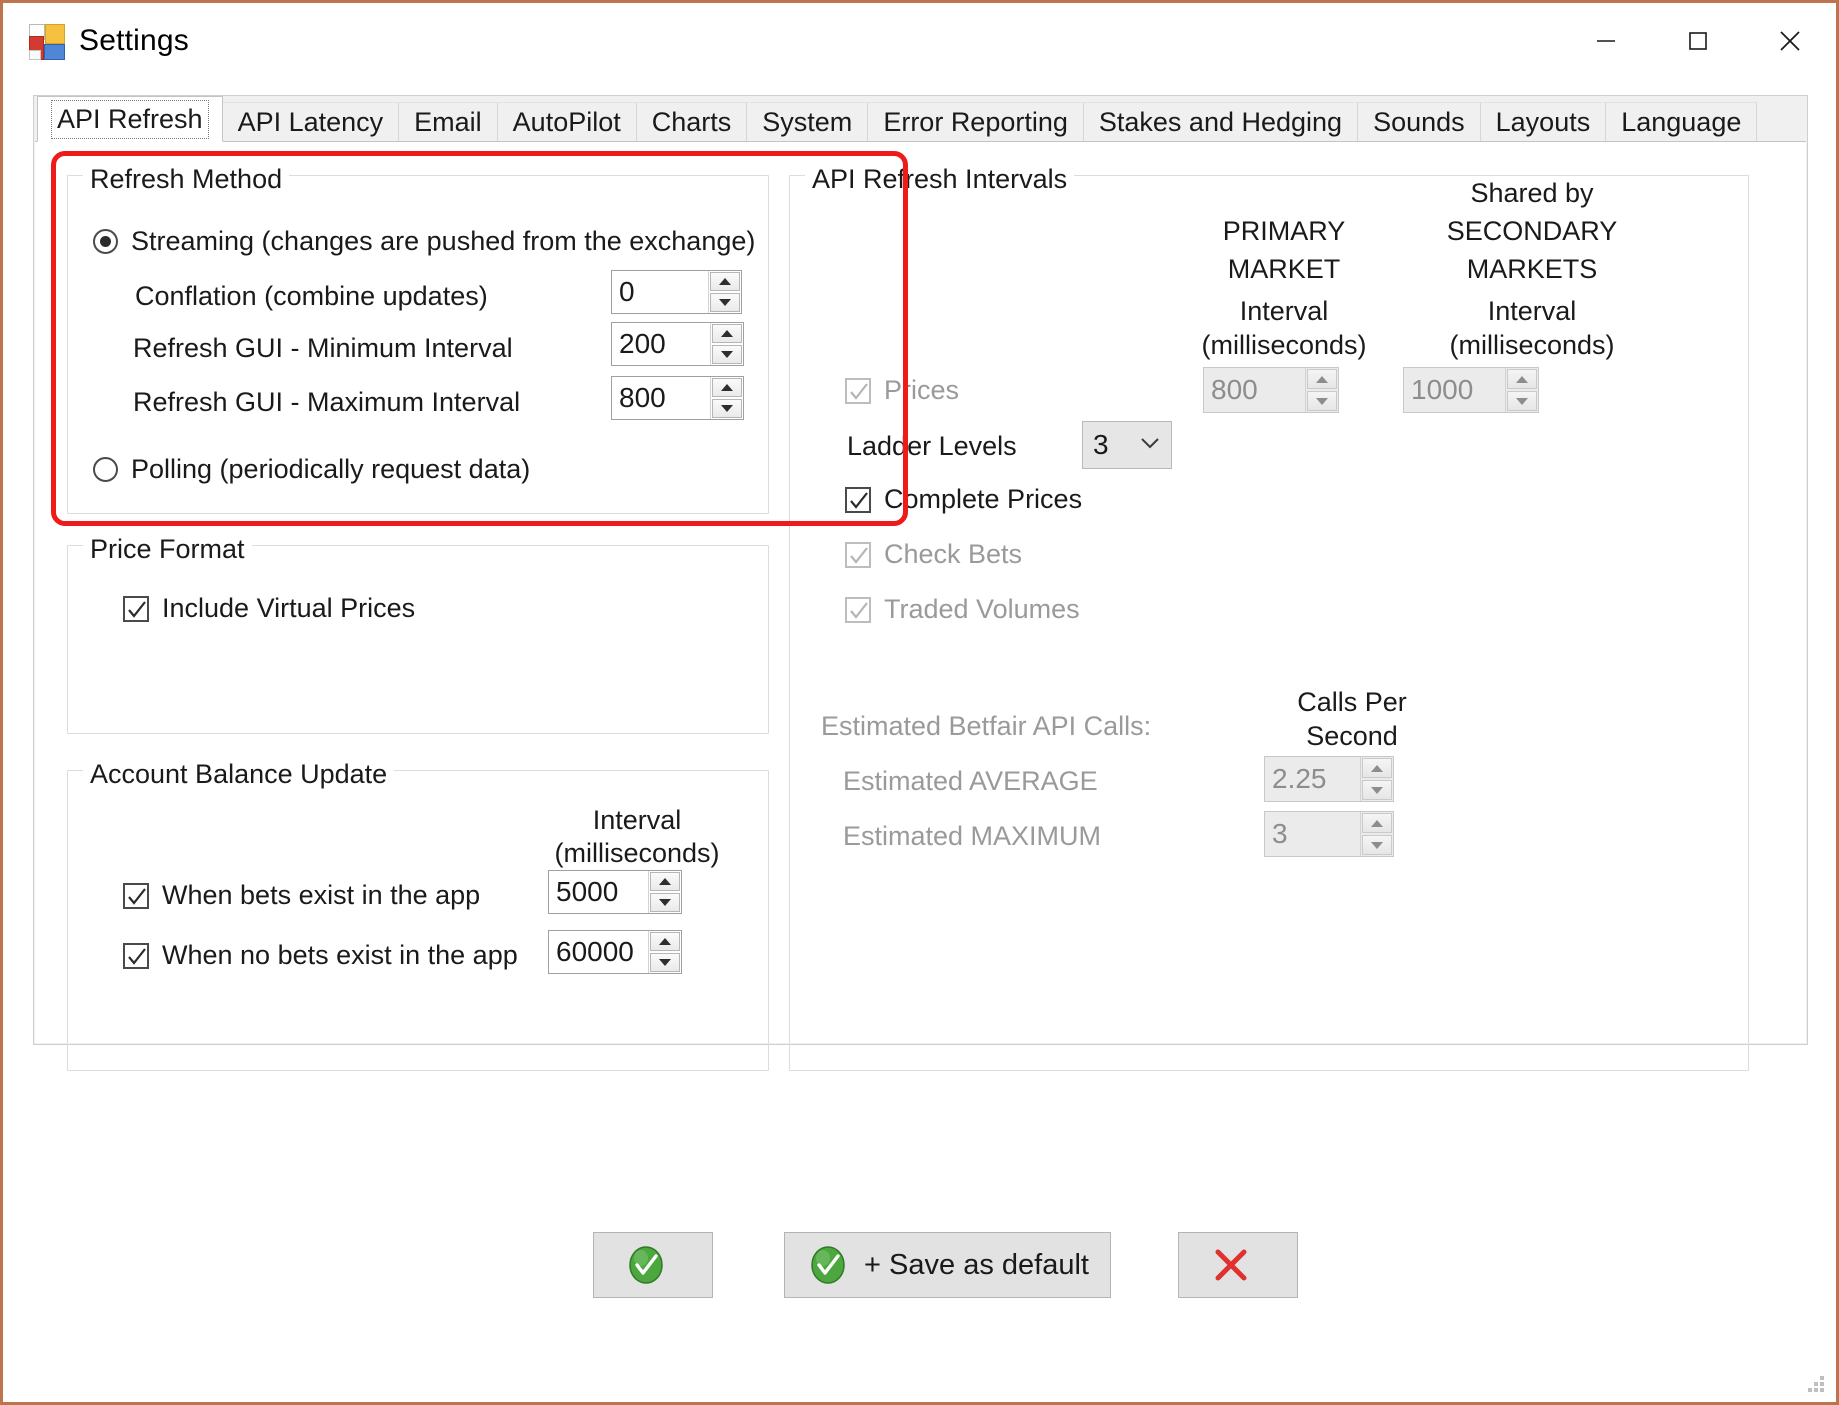 This screenshot has width=1839, height=1405. What do you see at coordinates (970, 781) in the screenshot?
I see `estimated-average-label: Estimated AVERAGE` at bounding box center [970, 781].